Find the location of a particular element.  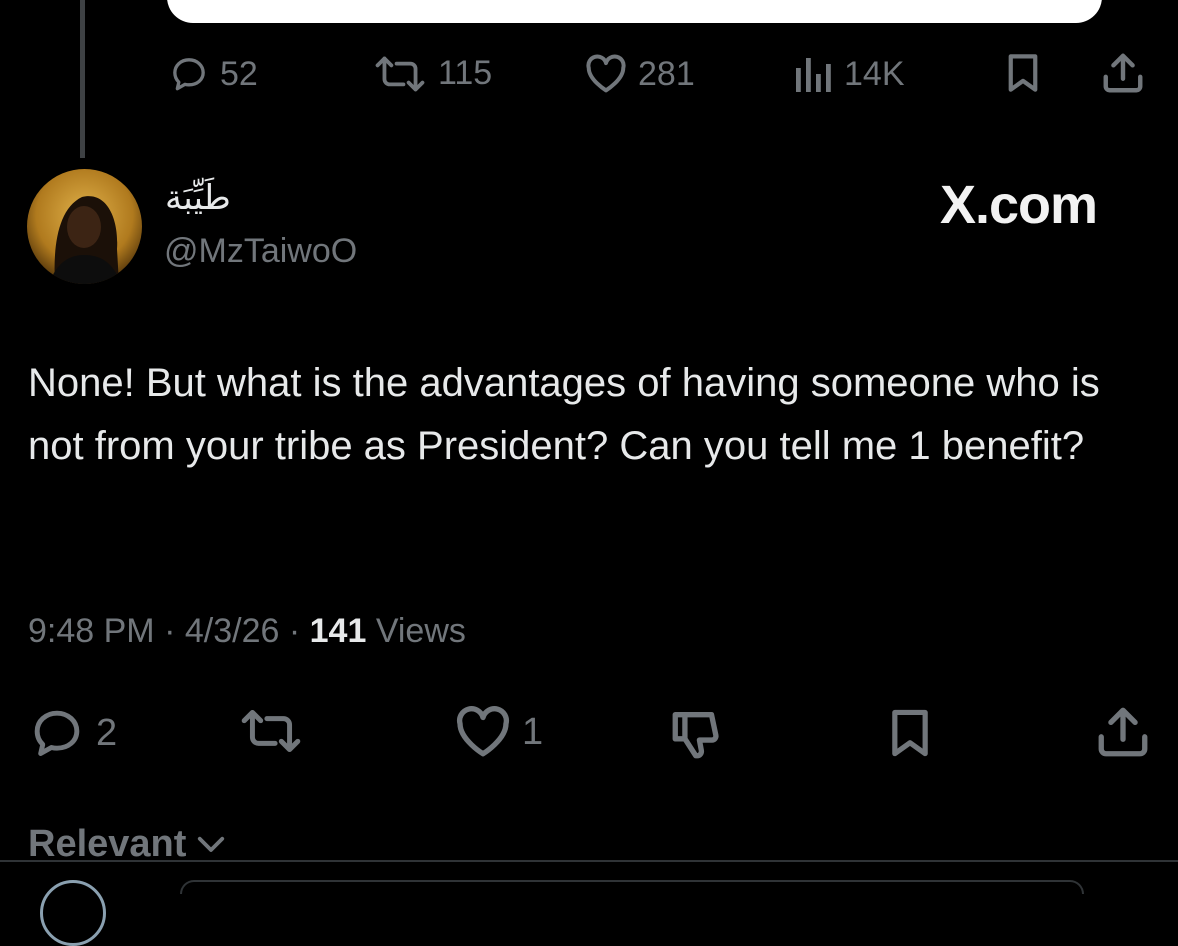

reply-button: 2 is located at coordinates (72, 733).